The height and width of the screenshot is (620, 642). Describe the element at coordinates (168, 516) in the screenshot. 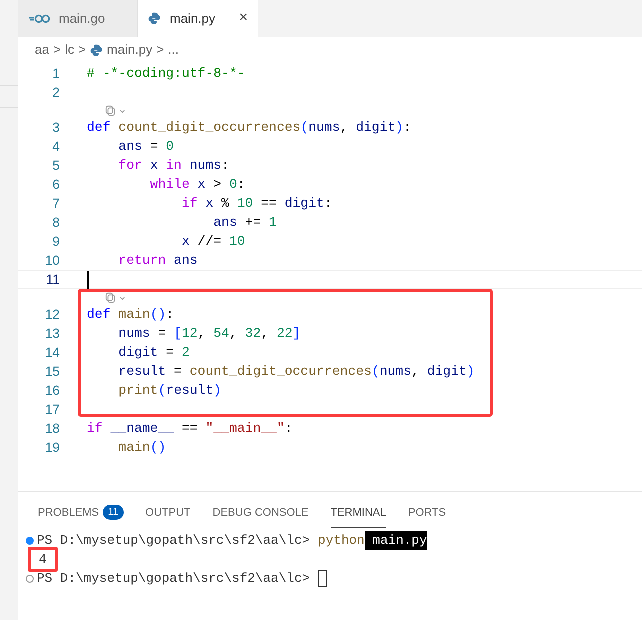

I see `panel-tab: OUTPUT` at that location.